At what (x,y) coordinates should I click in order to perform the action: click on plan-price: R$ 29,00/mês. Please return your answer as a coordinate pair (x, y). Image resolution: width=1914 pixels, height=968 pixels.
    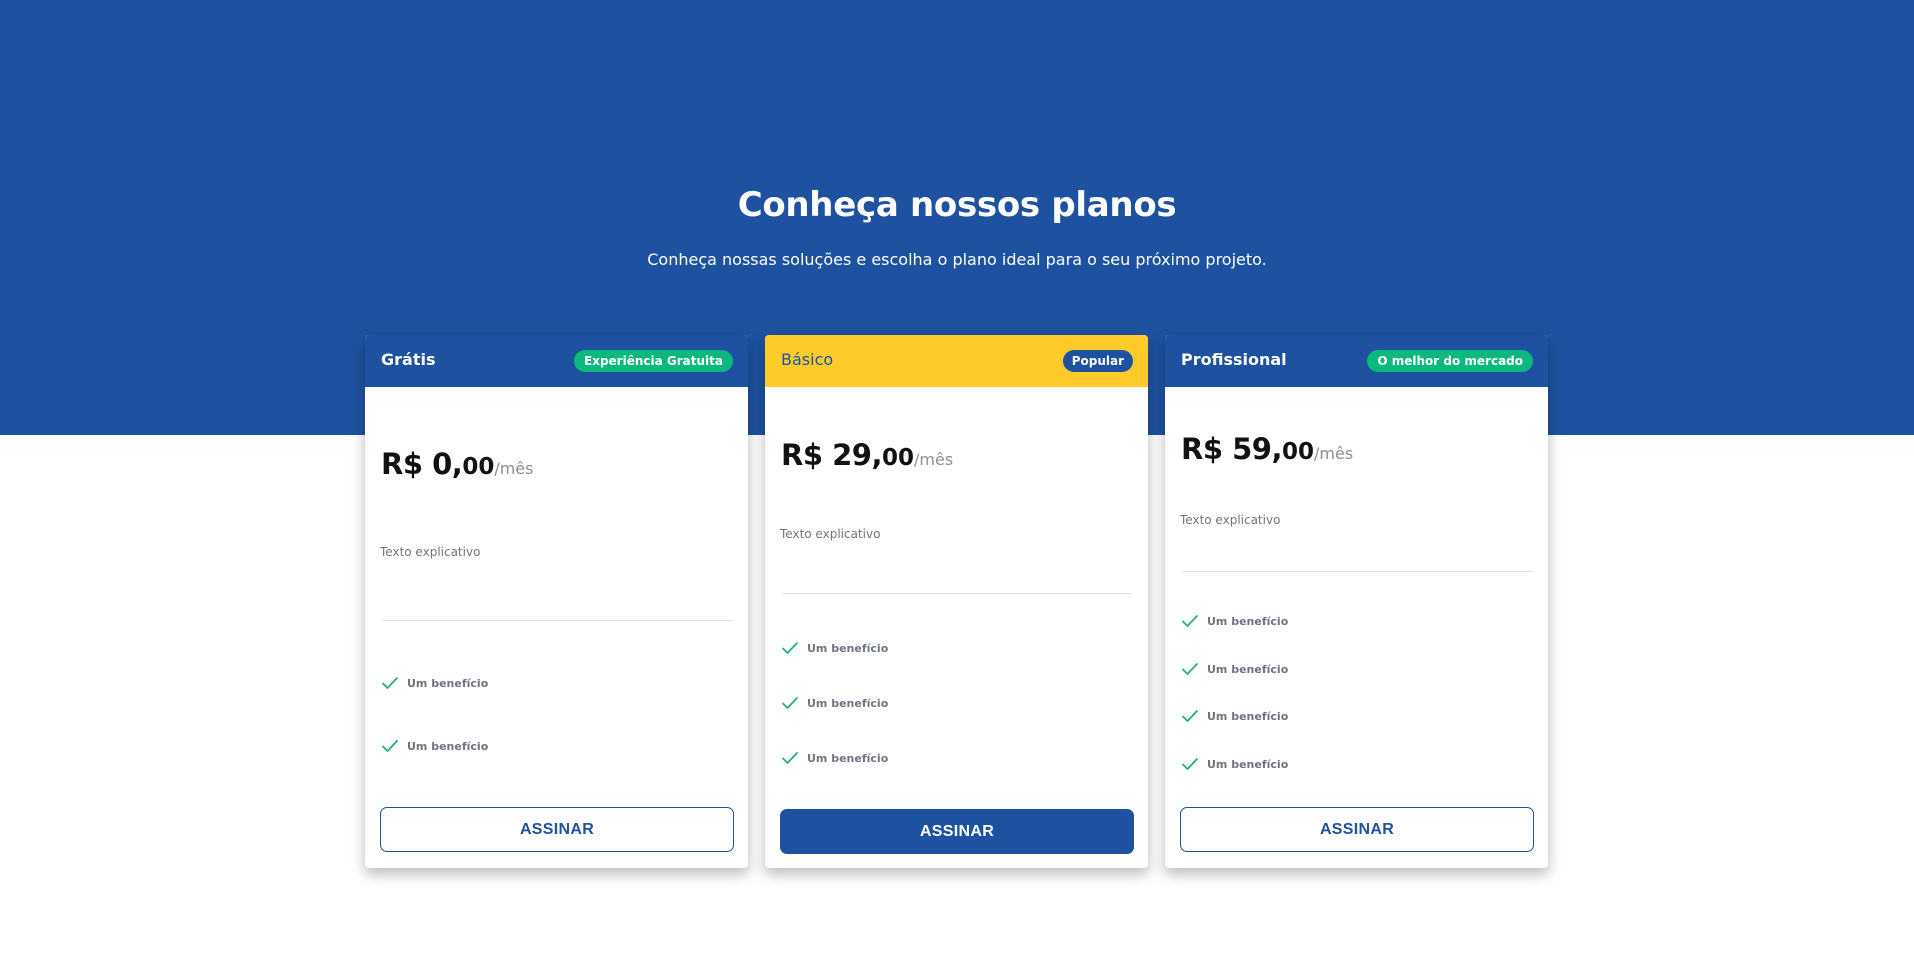
    Looking at the image, I should click on (867, 455).